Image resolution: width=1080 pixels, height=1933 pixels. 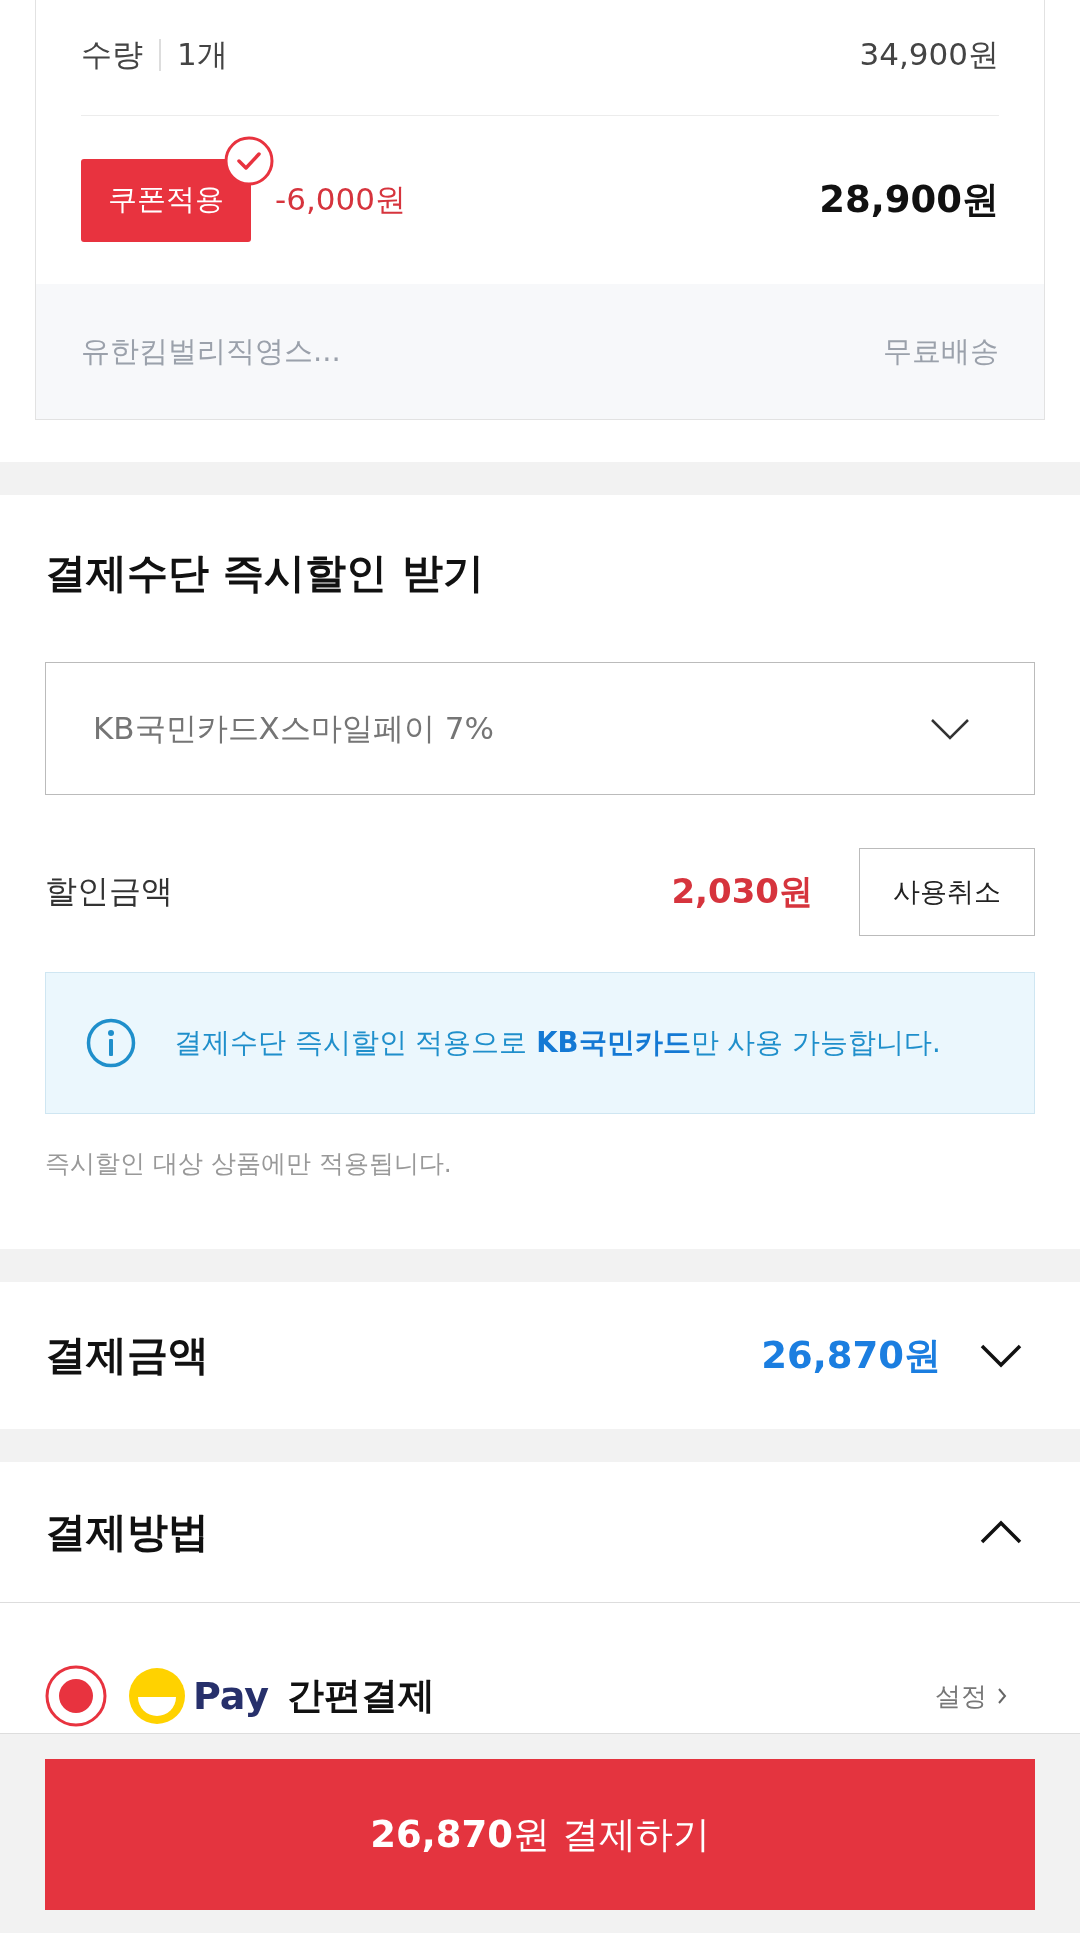 I want to click on quantity-value: 1개, so click(x=202, y=54).